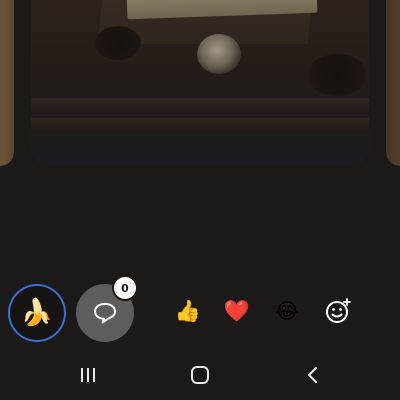 This screenshot has width=400, height=400. What do you see at coordinates (125, 288) in the screenshot?
I see `comment-count-badge: 0` at bounding box center [125, 288].